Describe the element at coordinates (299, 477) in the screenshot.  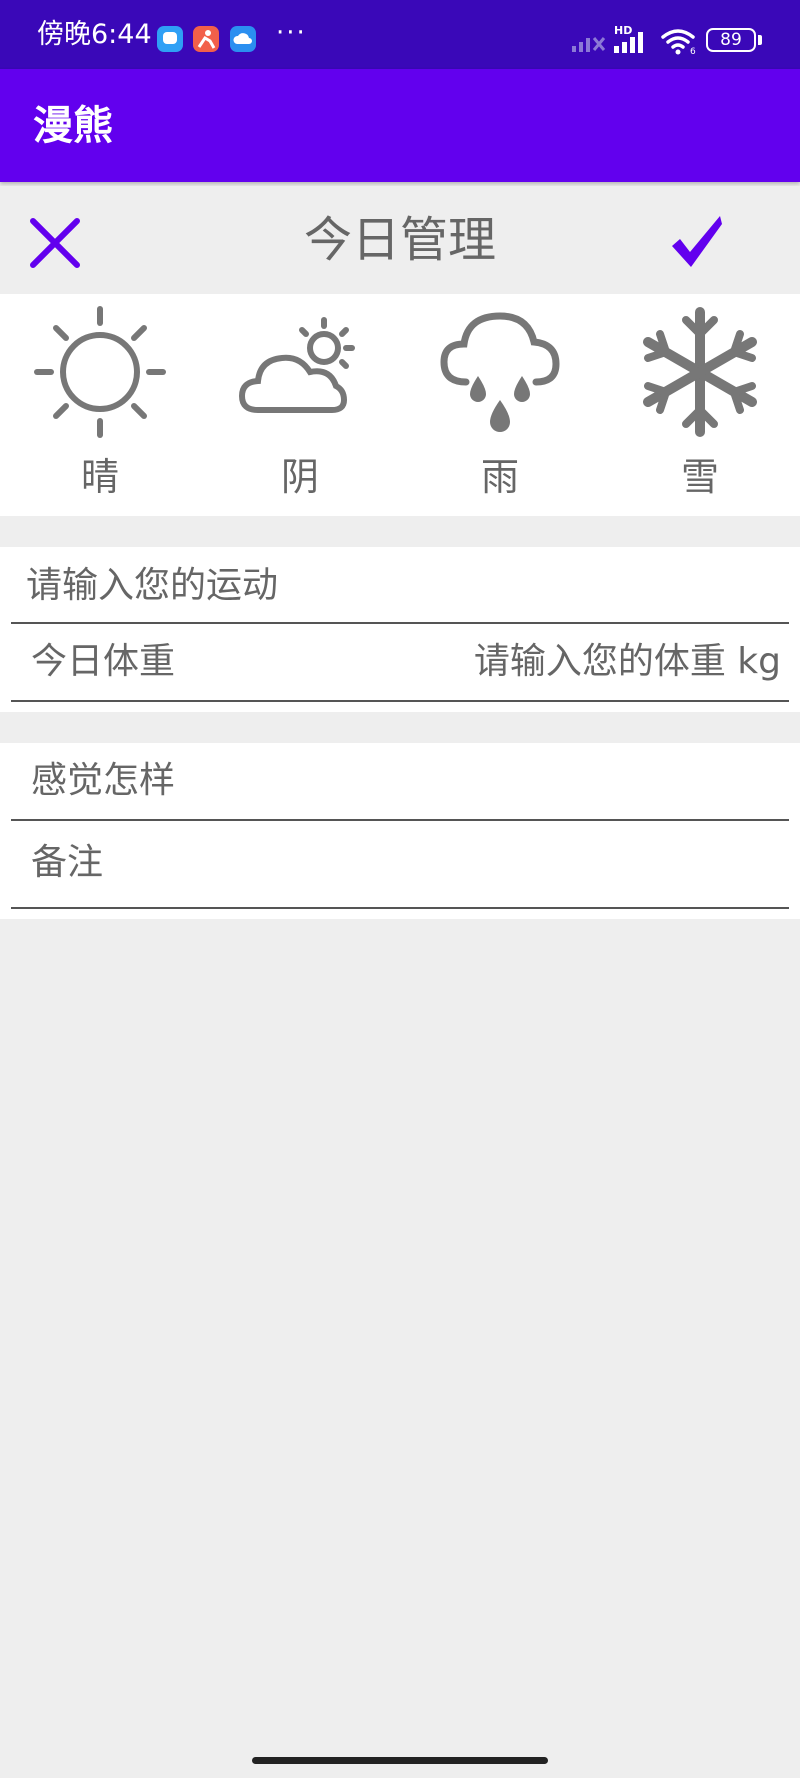
I see `weather-label-cloudy: 阴` at that location.